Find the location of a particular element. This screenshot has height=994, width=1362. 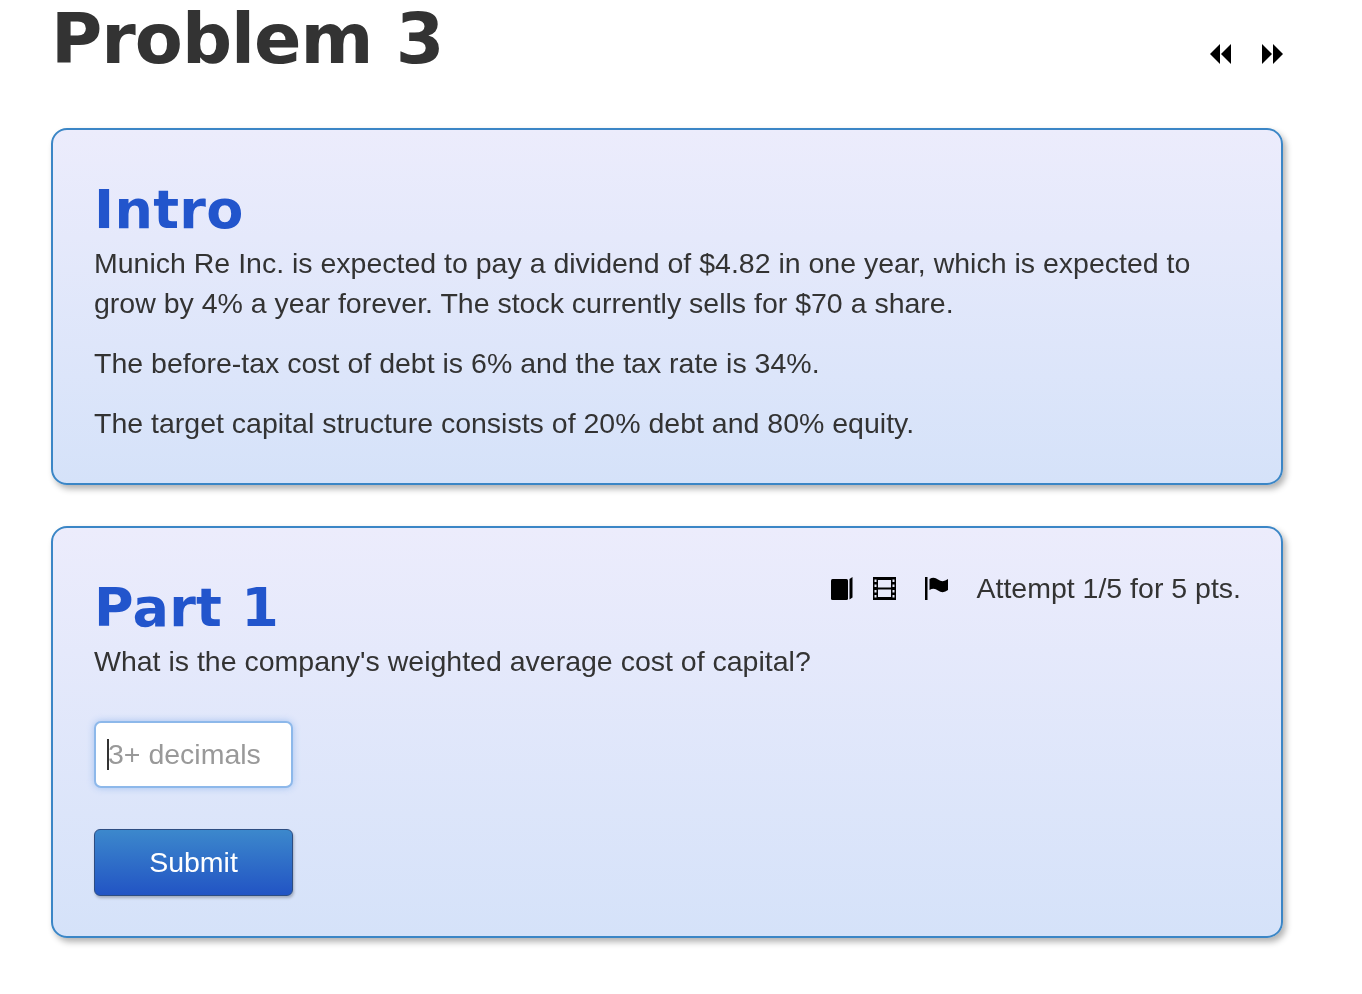

submit-button: Submit is located at coordinates (193, 862).